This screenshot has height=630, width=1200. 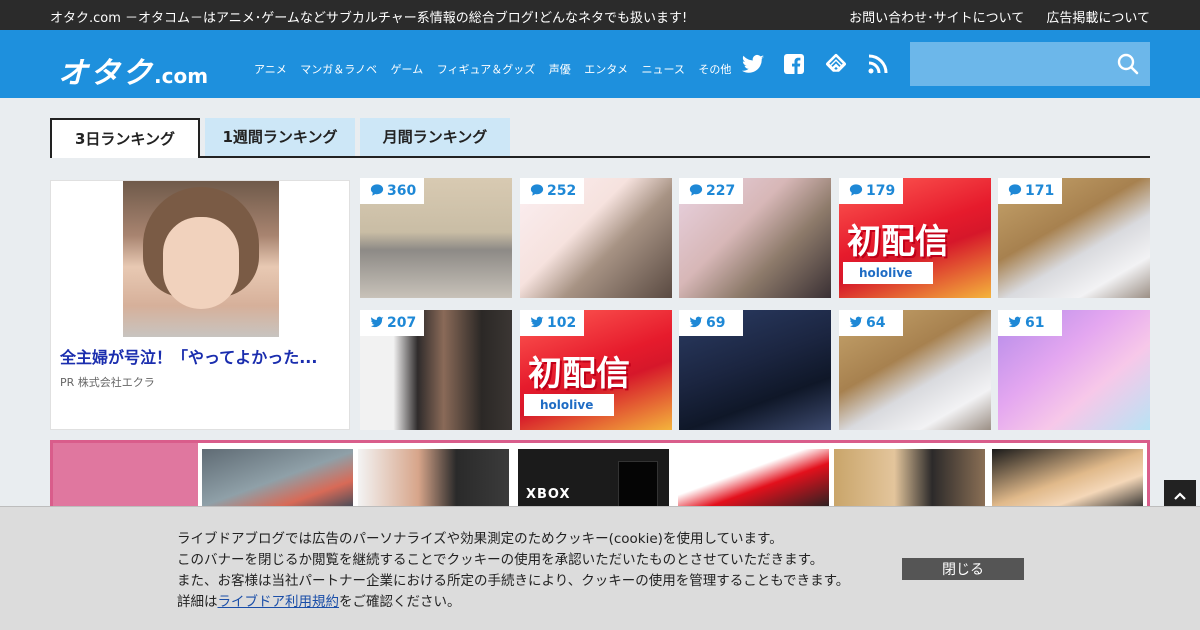 What do you see at coordinates (794, 64) in the screenshot?
I see `facebook-icon` at bounding box center [794, 64].